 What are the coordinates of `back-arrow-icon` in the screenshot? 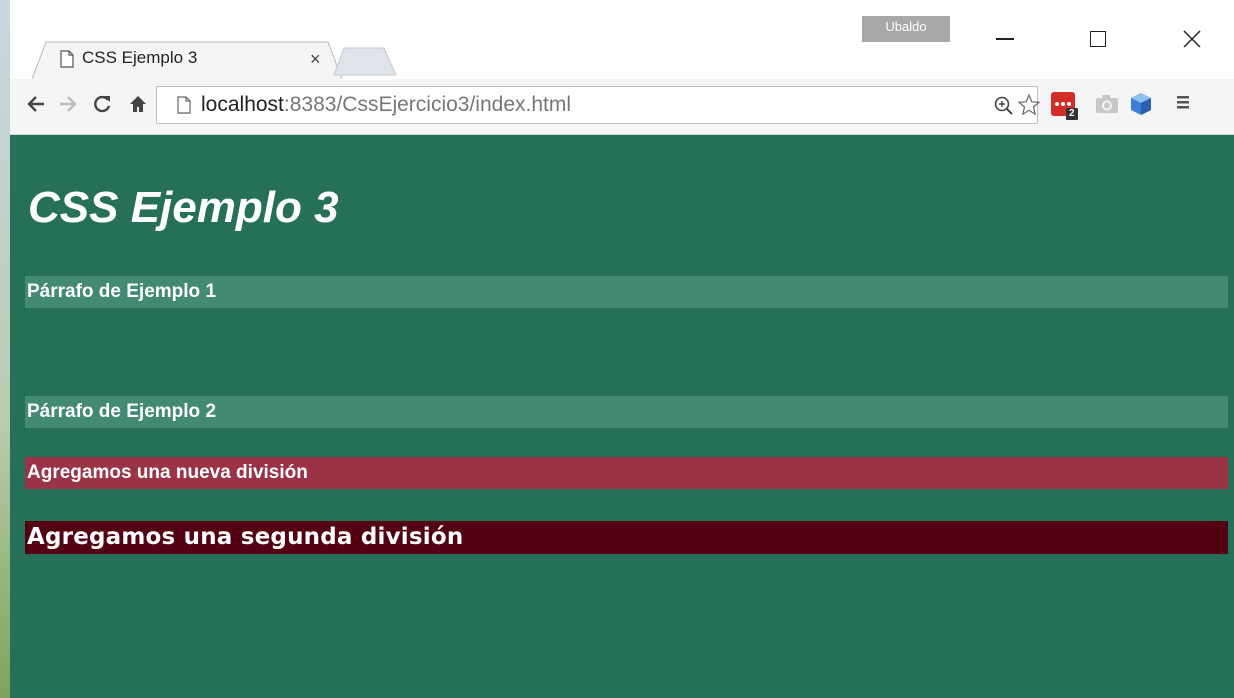 It's located at (35, 104).